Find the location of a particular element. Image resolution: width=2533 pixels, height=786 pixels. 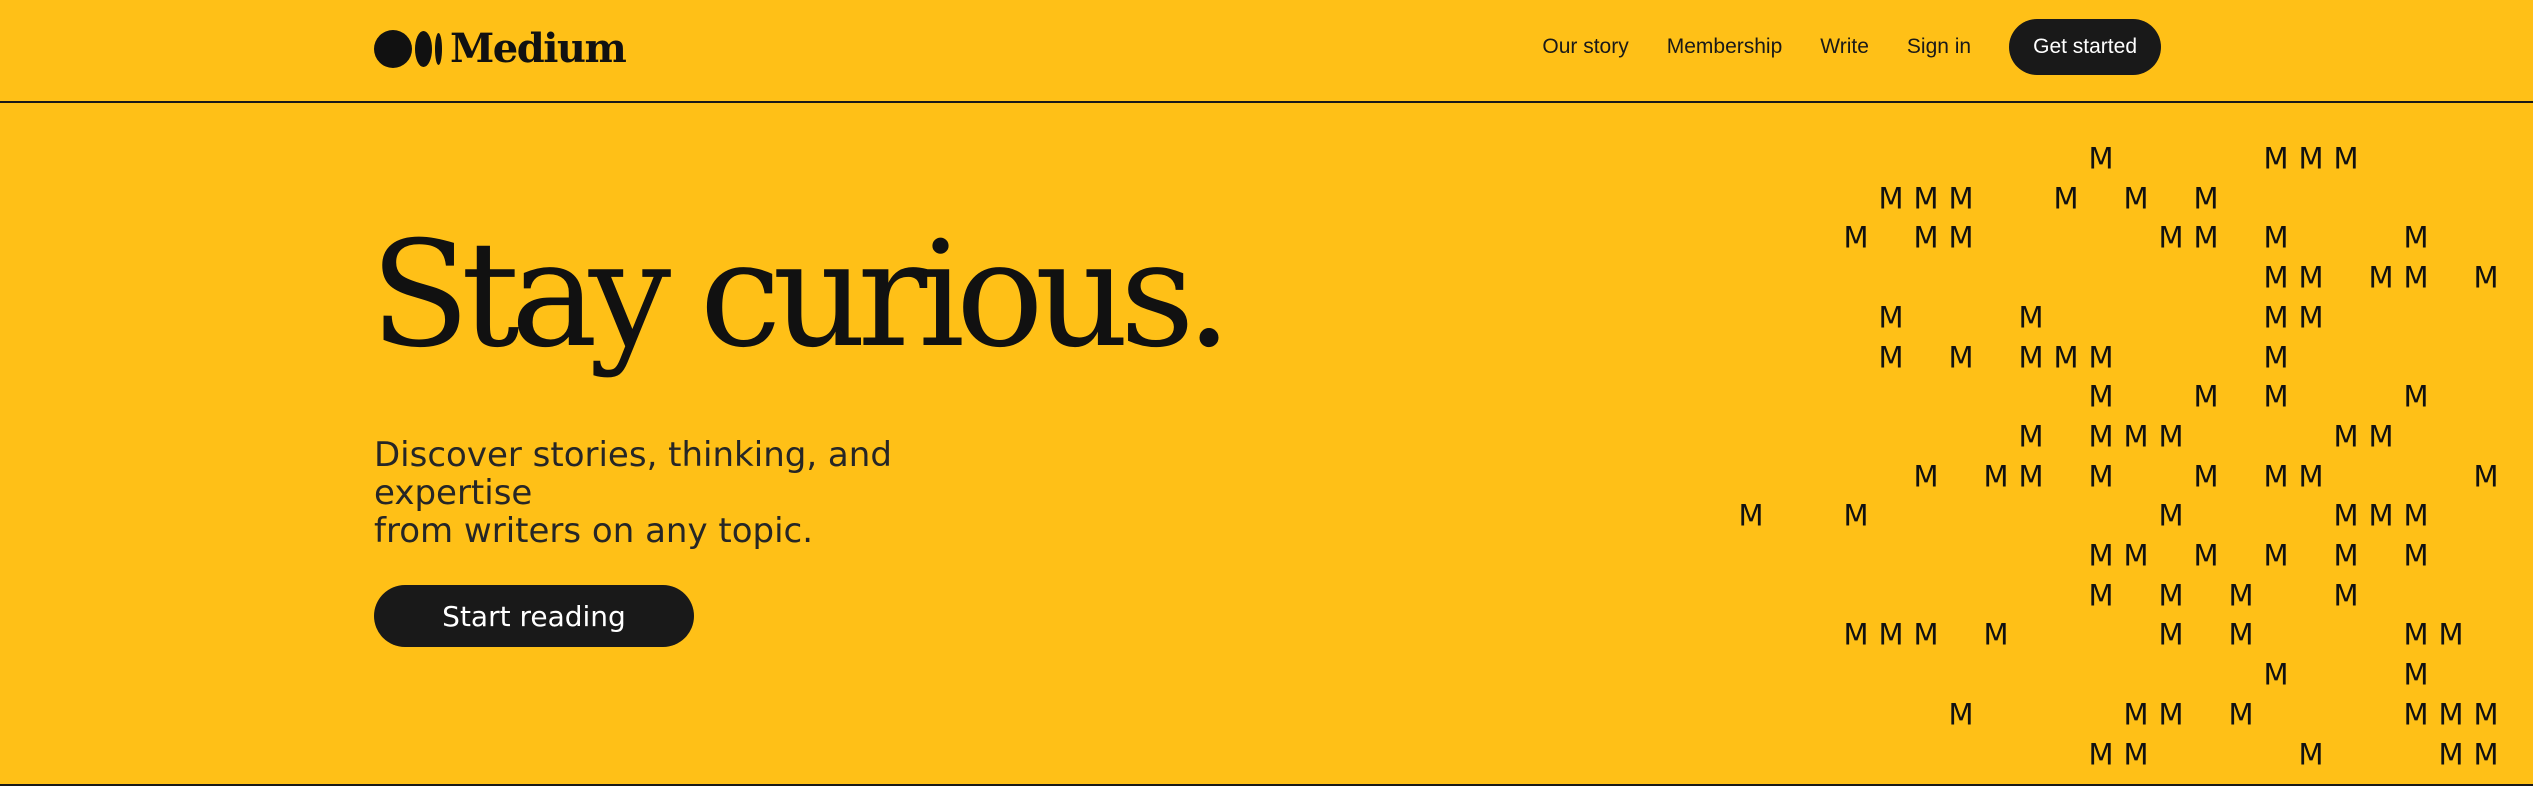

nav-write: Write is located at coordinates (1844, 47).